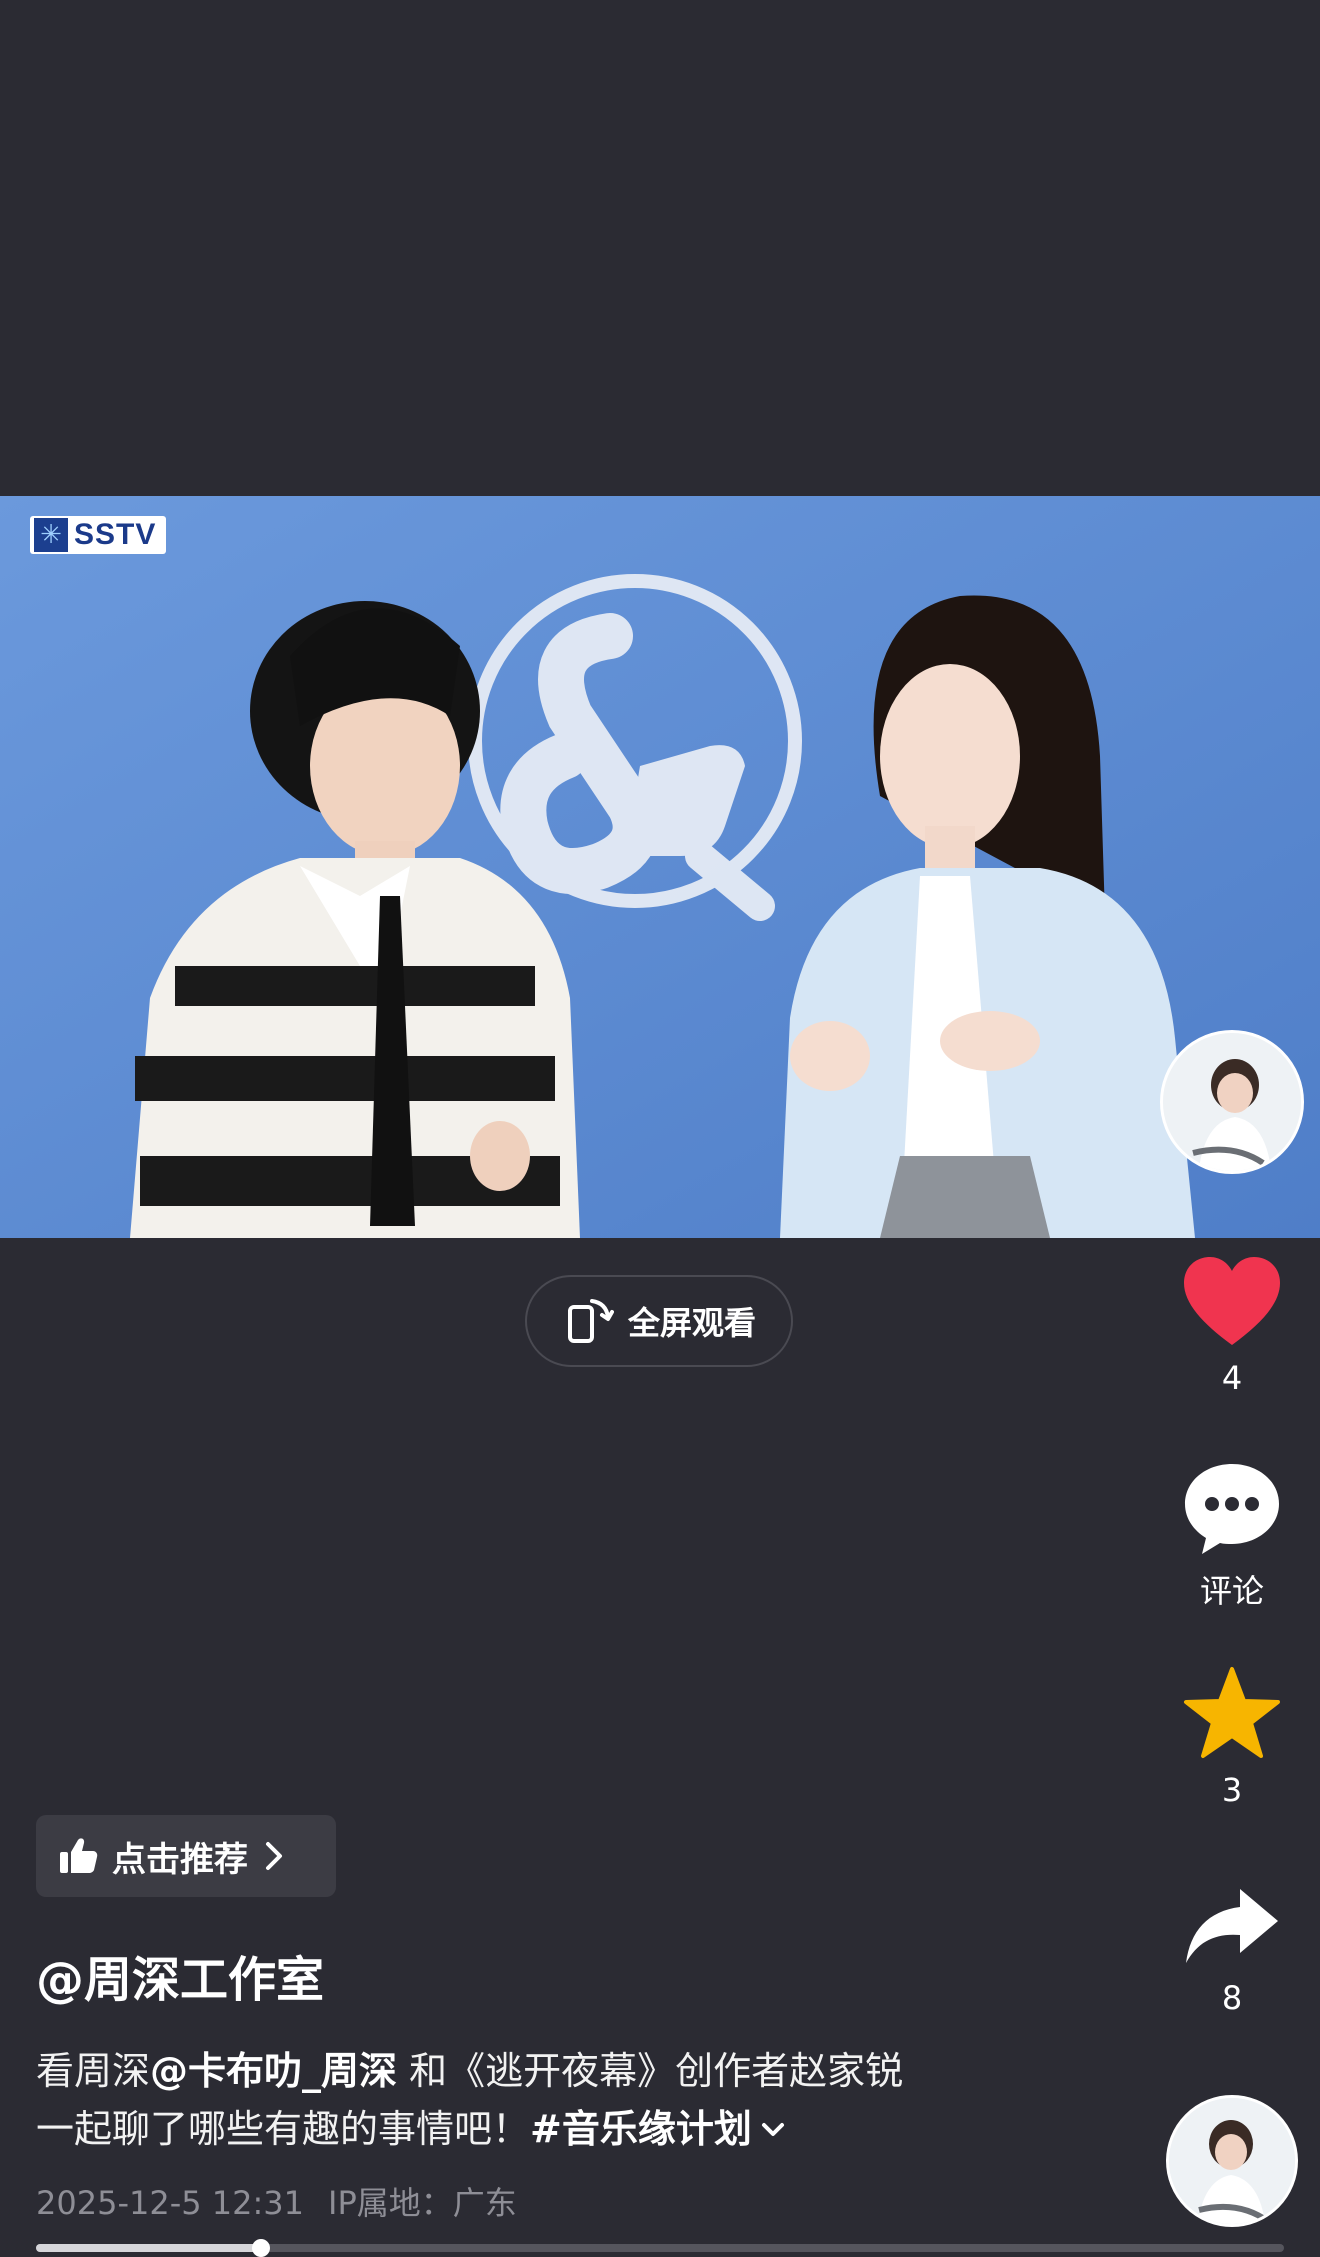 The image size is (1320, 2257). I want to click on rotate-phone-icon, so click(590, 1321).